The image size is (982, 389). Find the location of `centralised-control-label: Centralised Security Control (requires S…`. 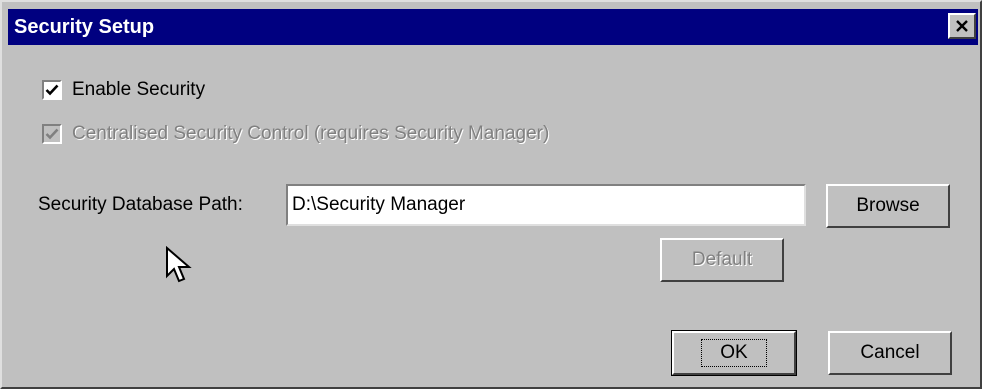

centralised-control-label: Centralised Security Control (requires S… is located at coordinates (311, 133).